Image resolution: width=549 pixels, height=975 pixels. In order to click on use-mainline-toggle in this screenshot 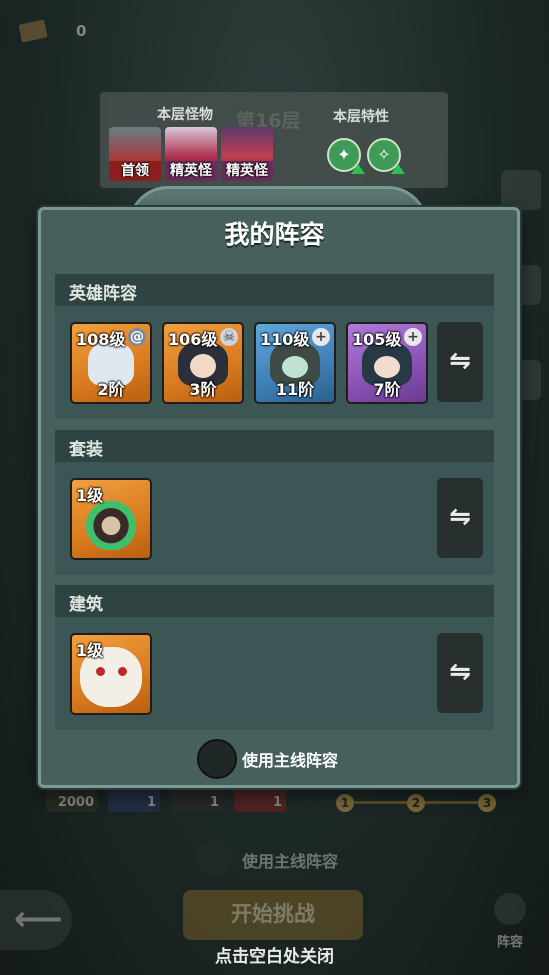, I will do `click(217, 759)`.